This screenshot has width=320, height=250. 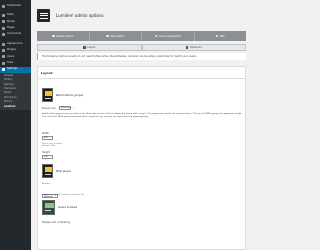 What do you see at coordinates (70, 95) in the screenshot?
I see `theme-1-name: Read Intimes (jonyw)` at bounding box center [70, 95].